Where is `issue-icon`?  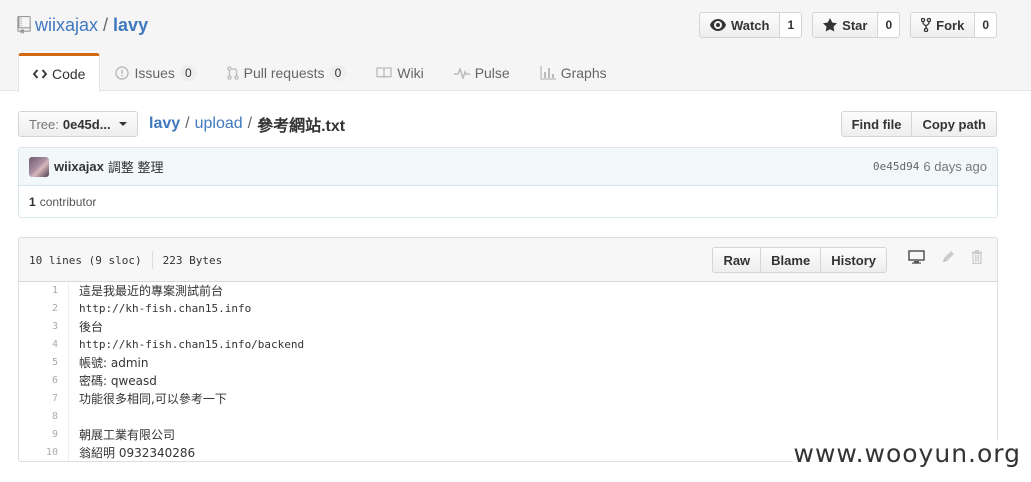
issue-icon is located at coordinates (122, 72).